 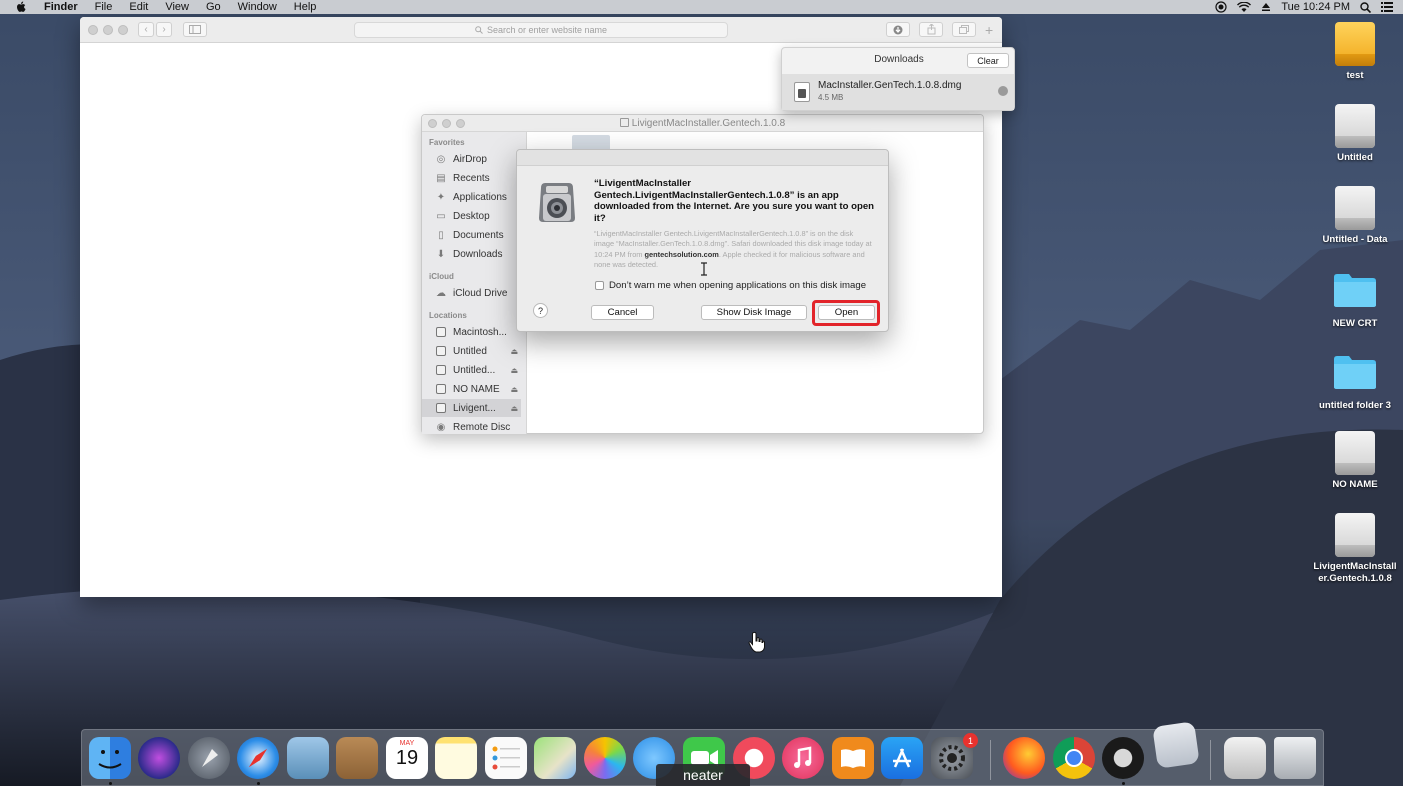 What do you see at coordinates (591, 142) in the screenshot?
I see `installer-app-icon` at bounding box center [591, 142].